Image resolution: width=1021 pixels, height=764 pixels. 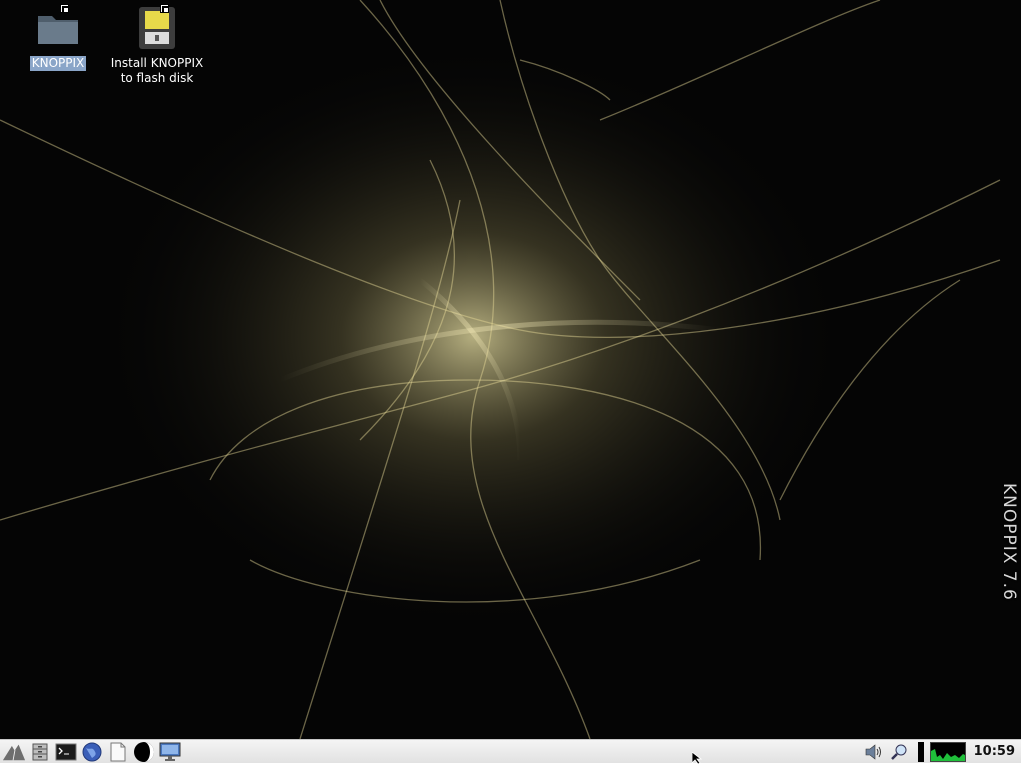 I want to click on mouse-pointer-icon, so click(x=697, y=758).